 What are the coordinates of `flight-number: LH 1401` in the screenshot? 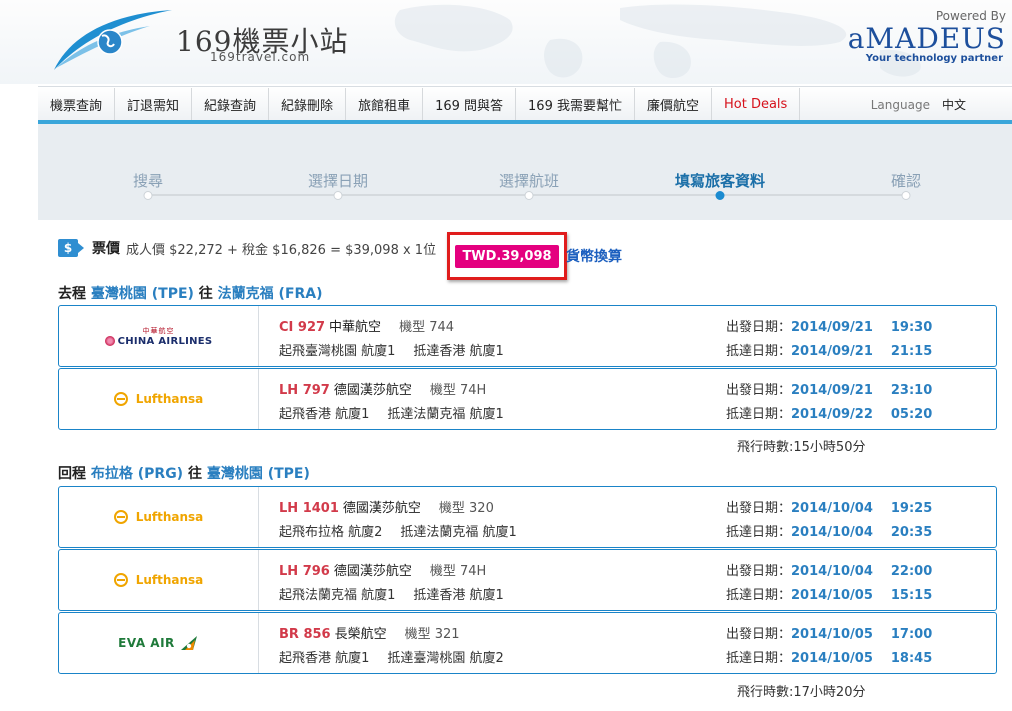 It's located at (309, 508).